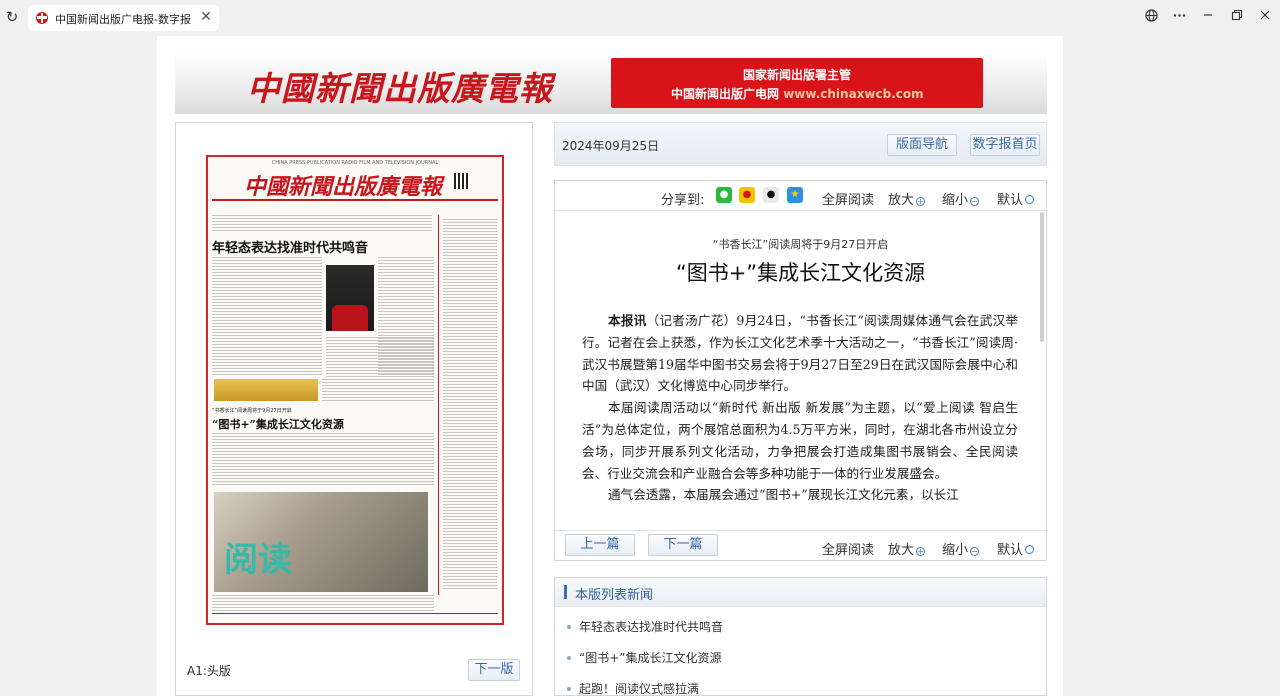 The image size is (1280, 696). What do you see at coordinates (853, 94) in the screenshot?
I see `banner-url: www.chinaxwcb.com` at bounding box center [853, 94].